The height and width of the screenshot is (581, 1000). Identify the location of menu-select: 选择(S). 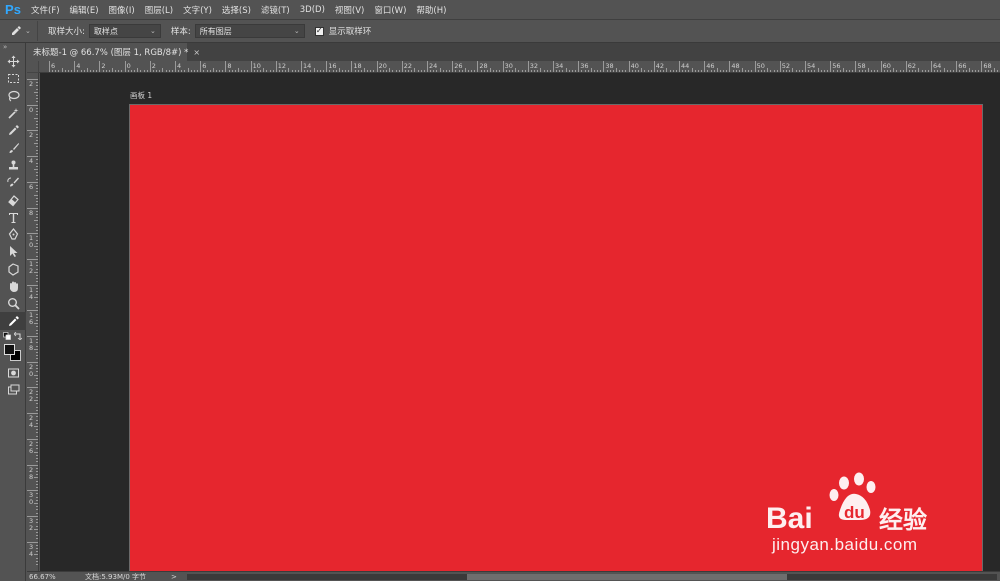
(236, 10).